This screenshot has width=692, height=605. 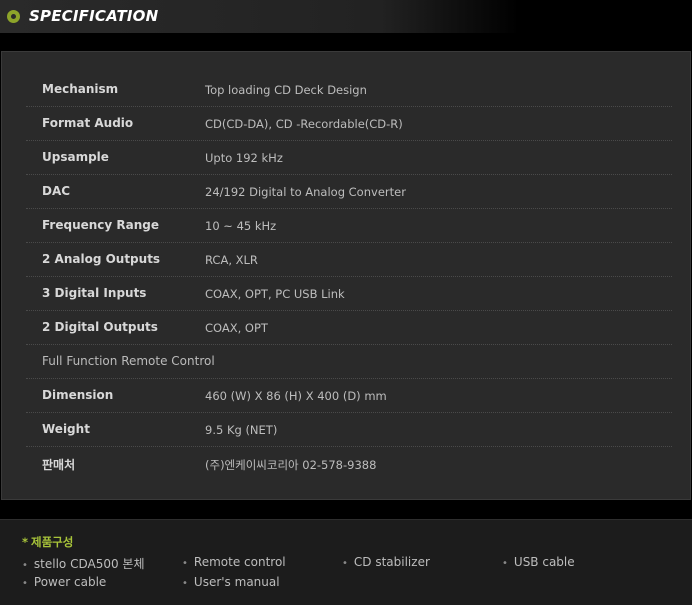 I want to click on spec-value: RCA, XLR, so click(x=231, y=260).